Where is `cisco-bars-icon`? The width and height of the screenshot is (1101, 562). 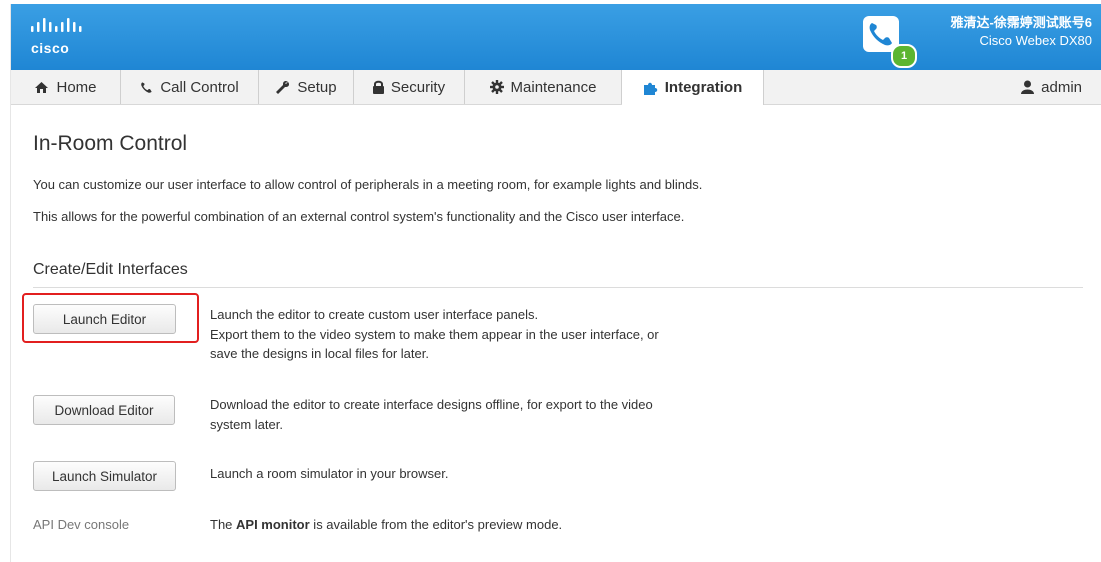
cisco-bars-icon is located at coordinates (56, 25).